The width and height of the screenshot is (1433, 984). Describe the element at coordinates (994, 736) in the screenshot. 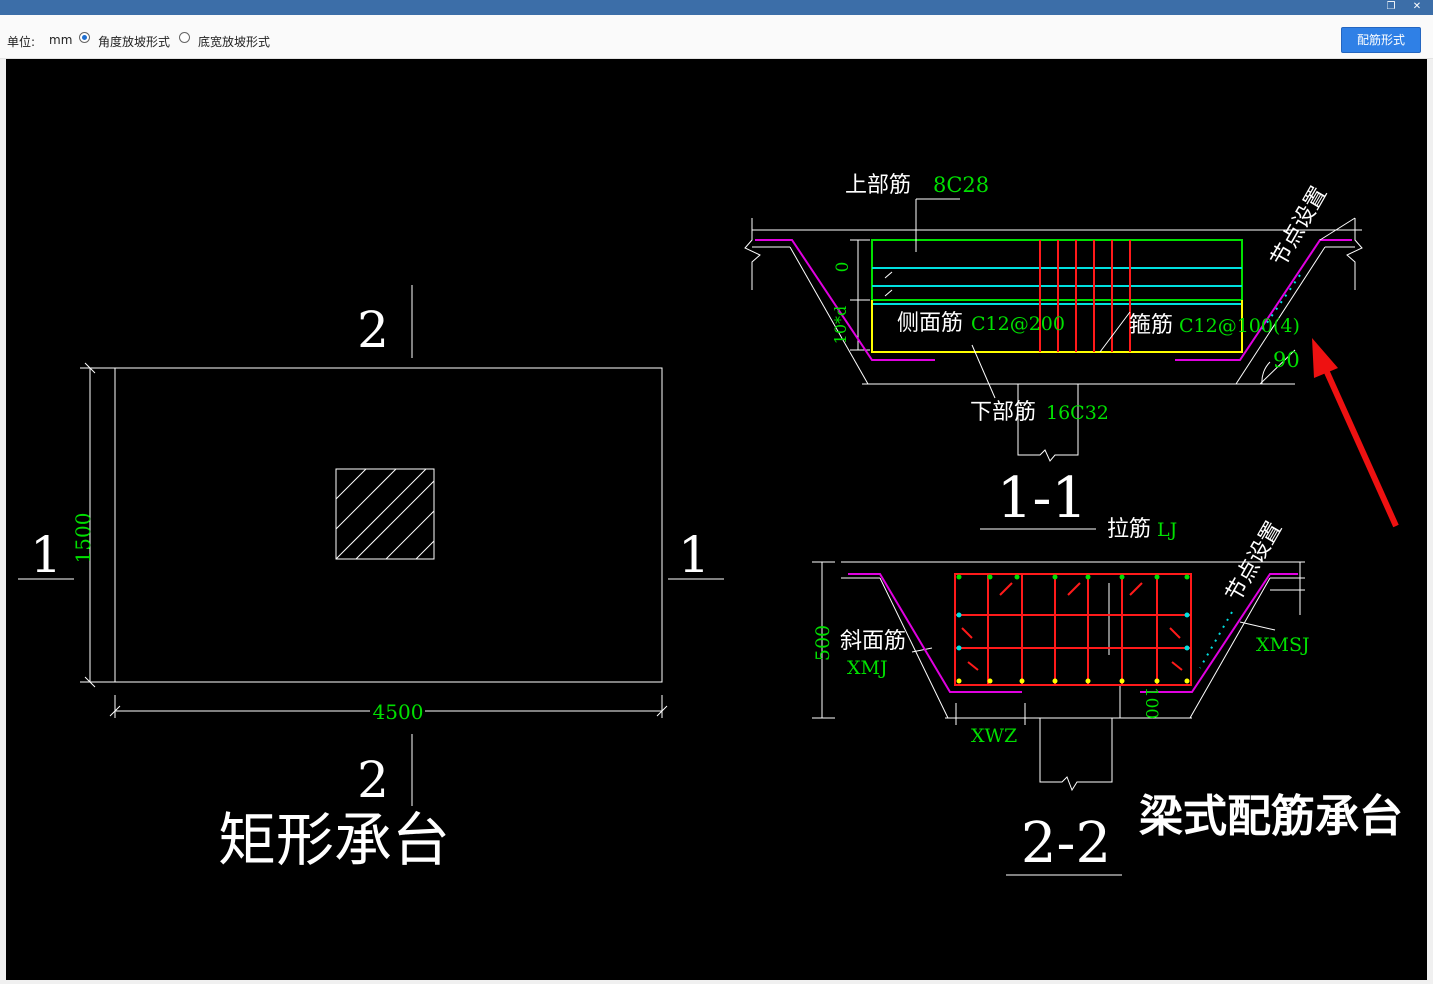

I see `width-value: XWZ` at that location.